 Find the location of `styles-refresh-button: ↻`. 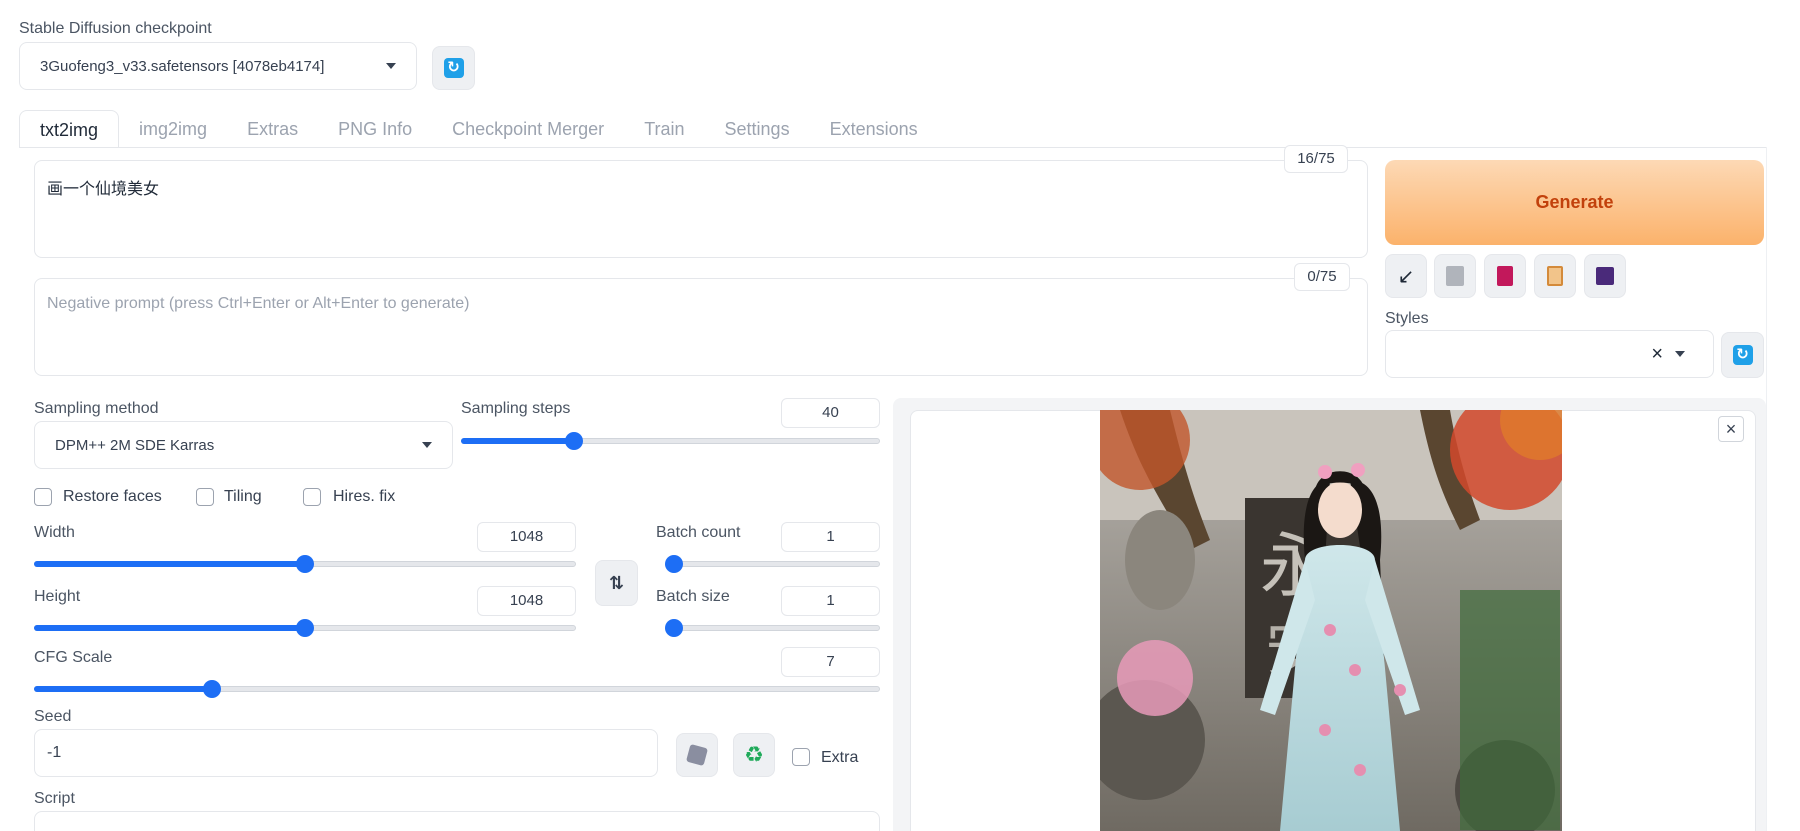

styles-refresh-button: ↻ is located at coordinates (1742, 355).